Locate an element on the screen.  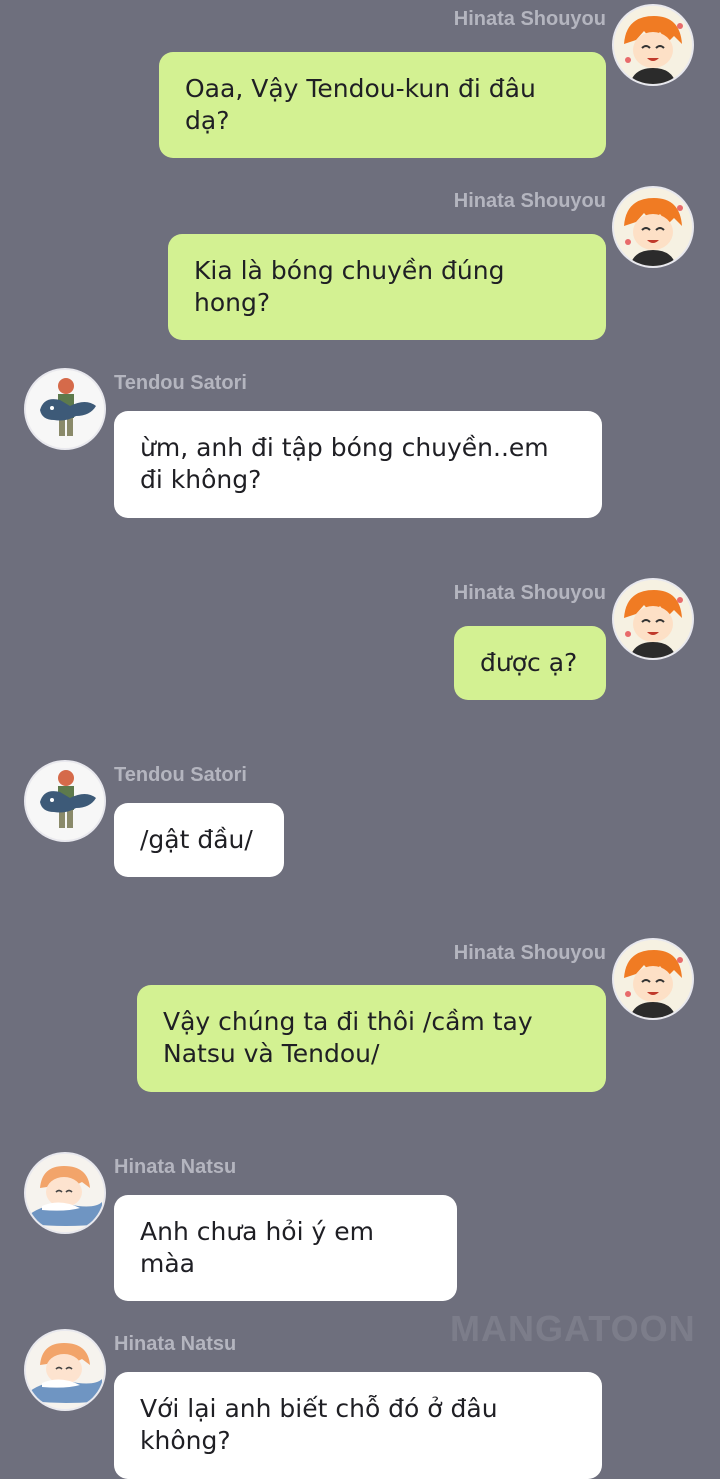
message-bubble: /gật đầu/ is located at coordinates (199, 840).